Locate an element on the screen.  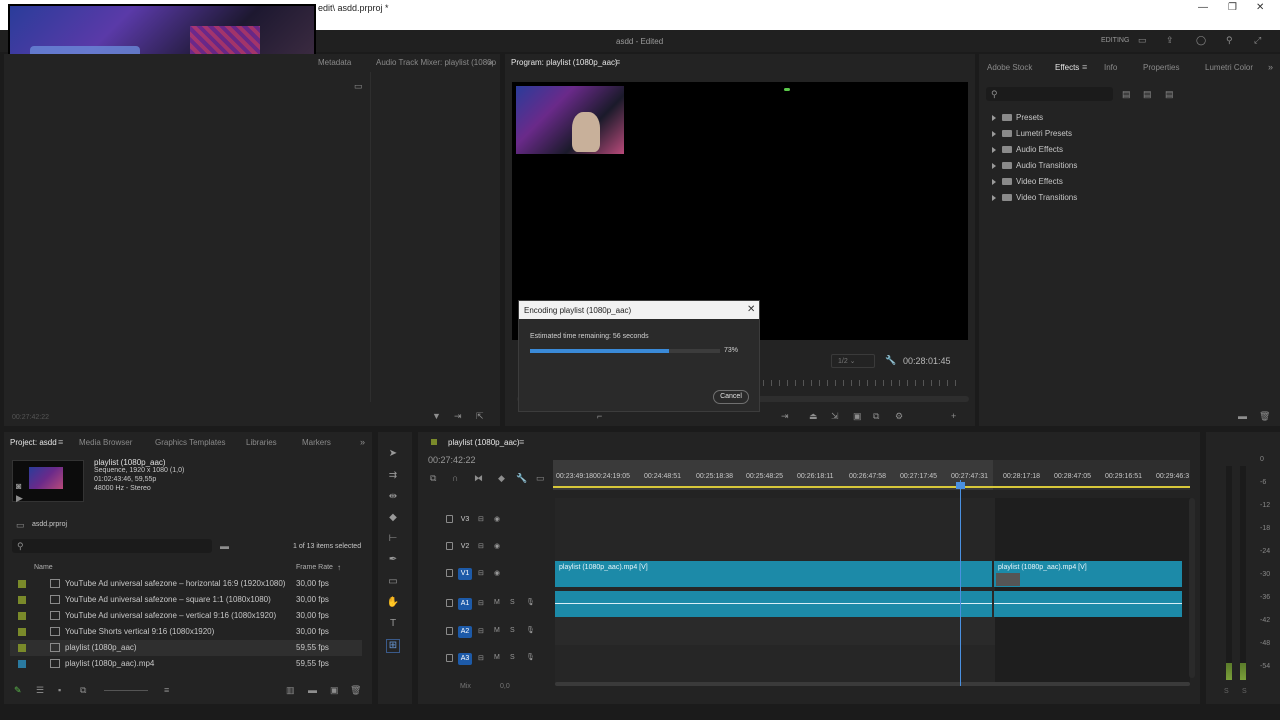
tab-lumetri-color: Lumetri Color is located at coordinates (1229, 67).